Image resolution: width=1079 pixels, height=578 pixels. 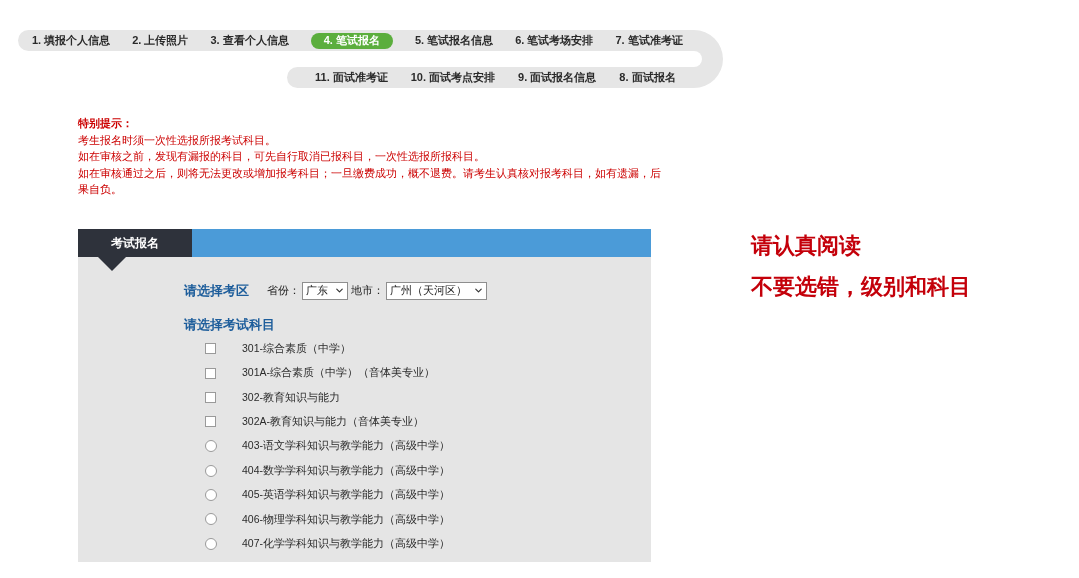 I want to click on subject-label: 301-综合素质（中学）, so click(x=296, y=348).